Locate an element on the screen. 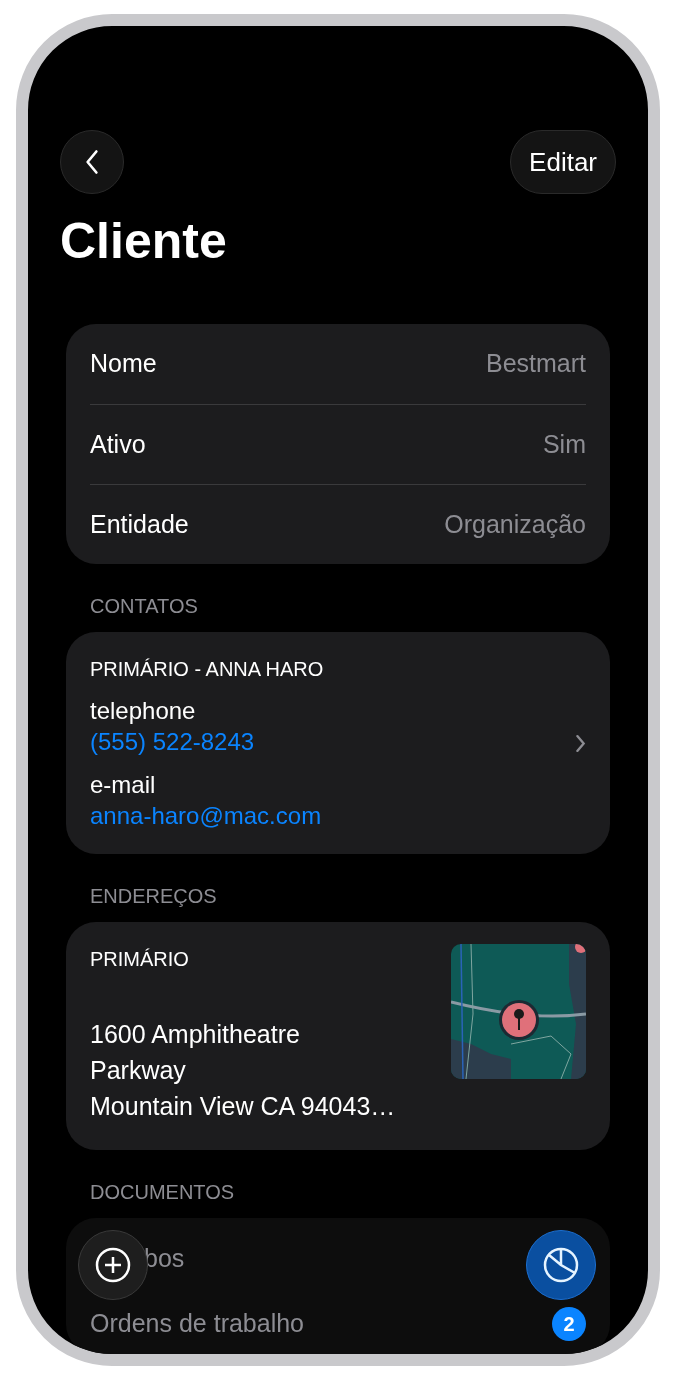  count-badge: 2 is located at coordinates (569, 1324).